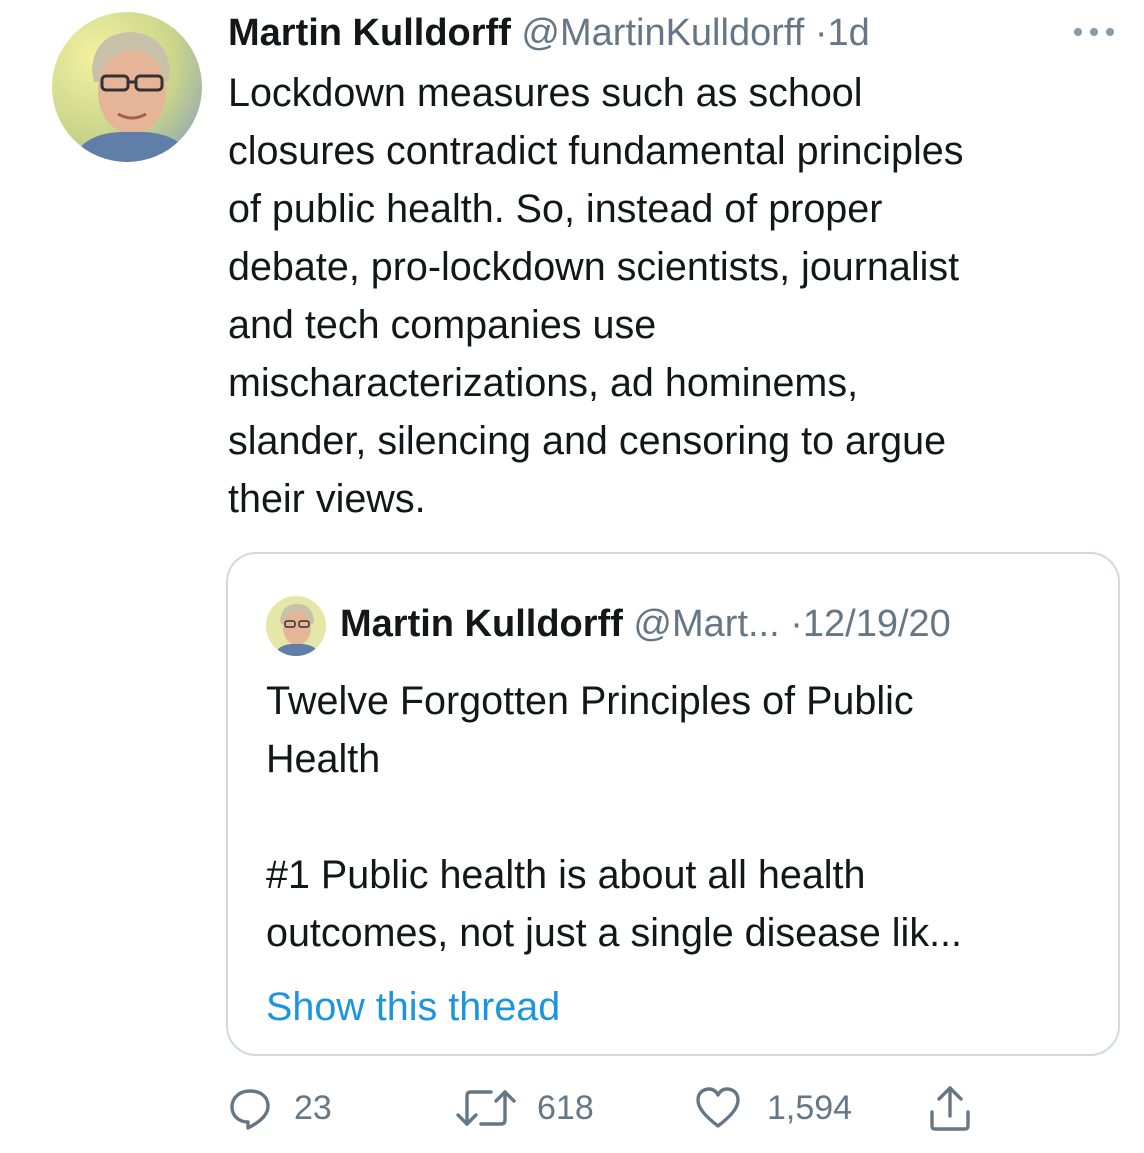 The width and height of the screenshot is (1144, 1153). What do you see at coordinates (280, 1108) in the screenshot?
I see `reply-button: 23` at bounding box center [280, 1108].